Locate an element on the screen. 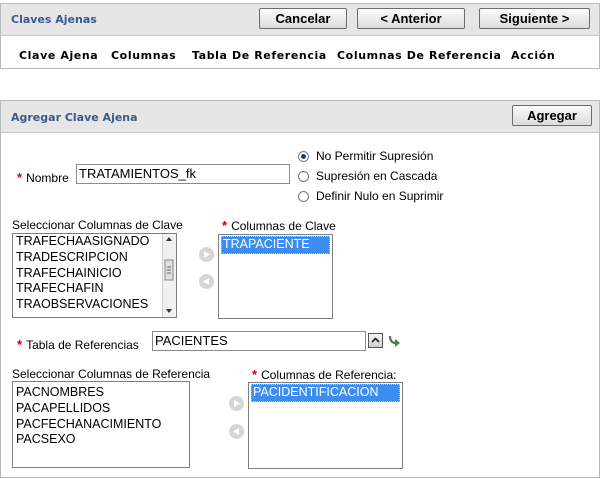  scrollbar is located at coordinates (169, 275).